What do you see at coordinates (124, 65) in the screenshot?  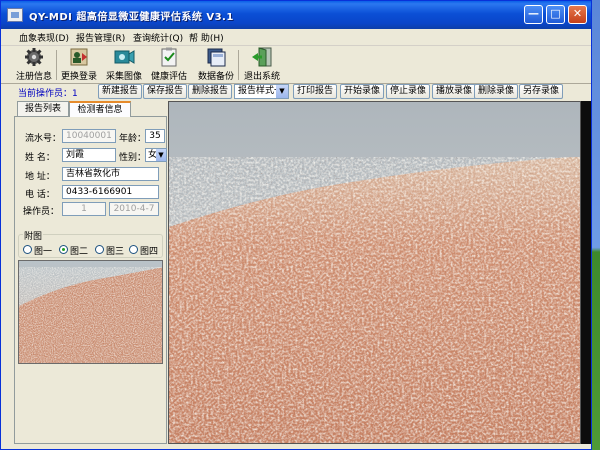 I see `capture-image-button: 采集图像` at bounding box center [124, 65].